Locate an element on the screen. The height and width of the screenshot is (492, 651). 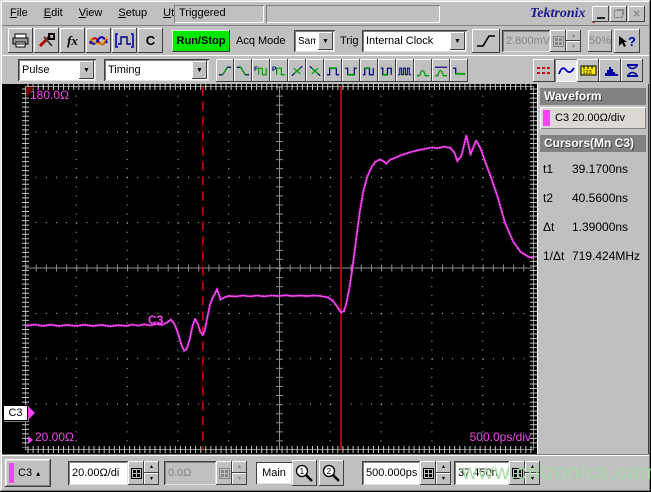
pos-overshoot-button is located at coordinates (423, 70).